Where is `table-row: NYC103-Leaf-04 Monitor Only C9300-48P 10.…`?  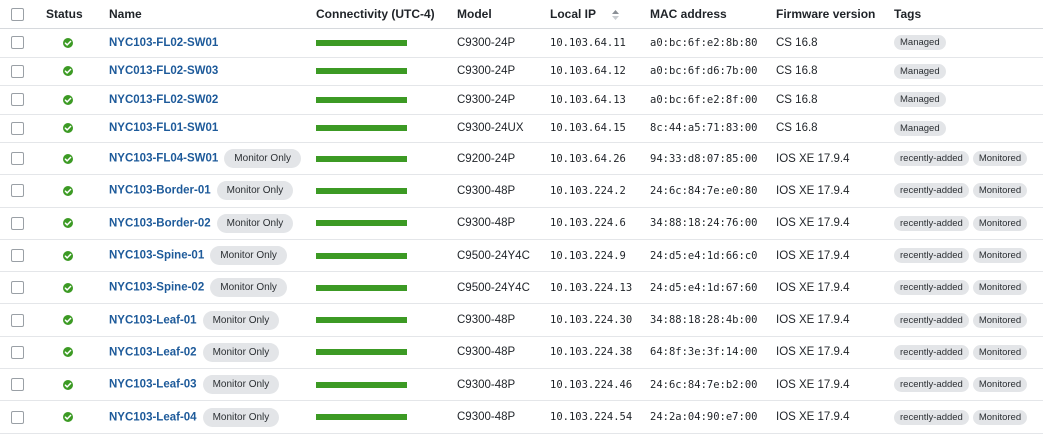 table-row: NYC103-Leaf-04 Monitor Only C9300-48P 10.… is located at coordinates (521, 417).